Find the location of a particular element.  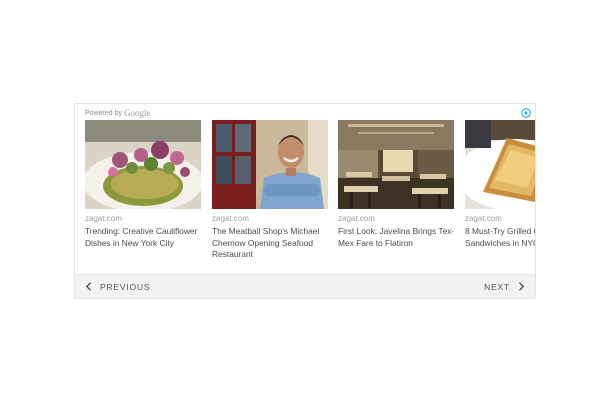

grilled-cheese-thumbnail is located at coordinates (500, 164).